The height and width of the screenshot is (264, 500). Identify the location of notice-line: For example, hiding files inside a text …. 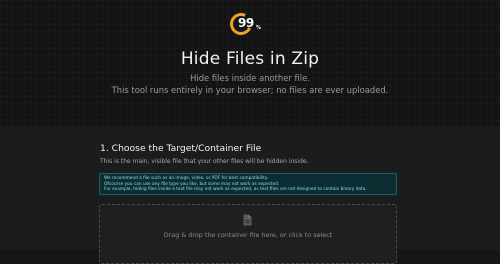
(235, 190).